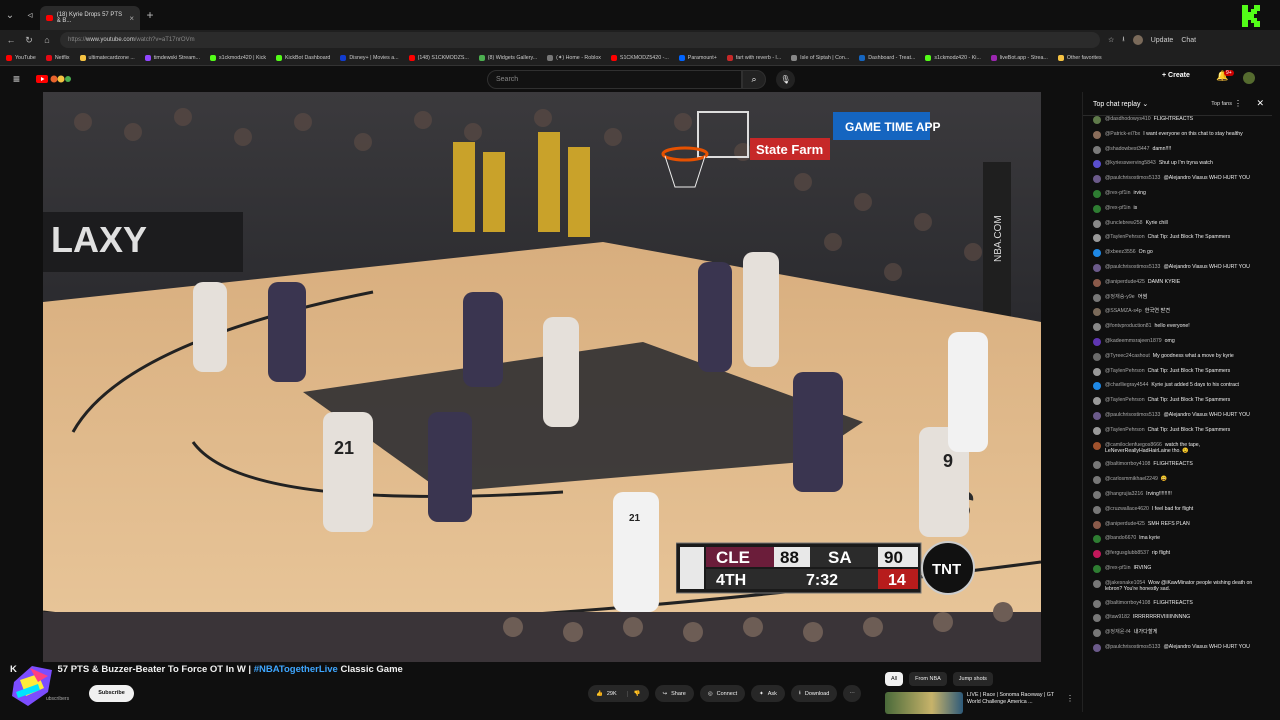 The height and width of the screenshot is (720, 1280). I want to click on chat-author: @정재승-y9e, so click(1120, 297).